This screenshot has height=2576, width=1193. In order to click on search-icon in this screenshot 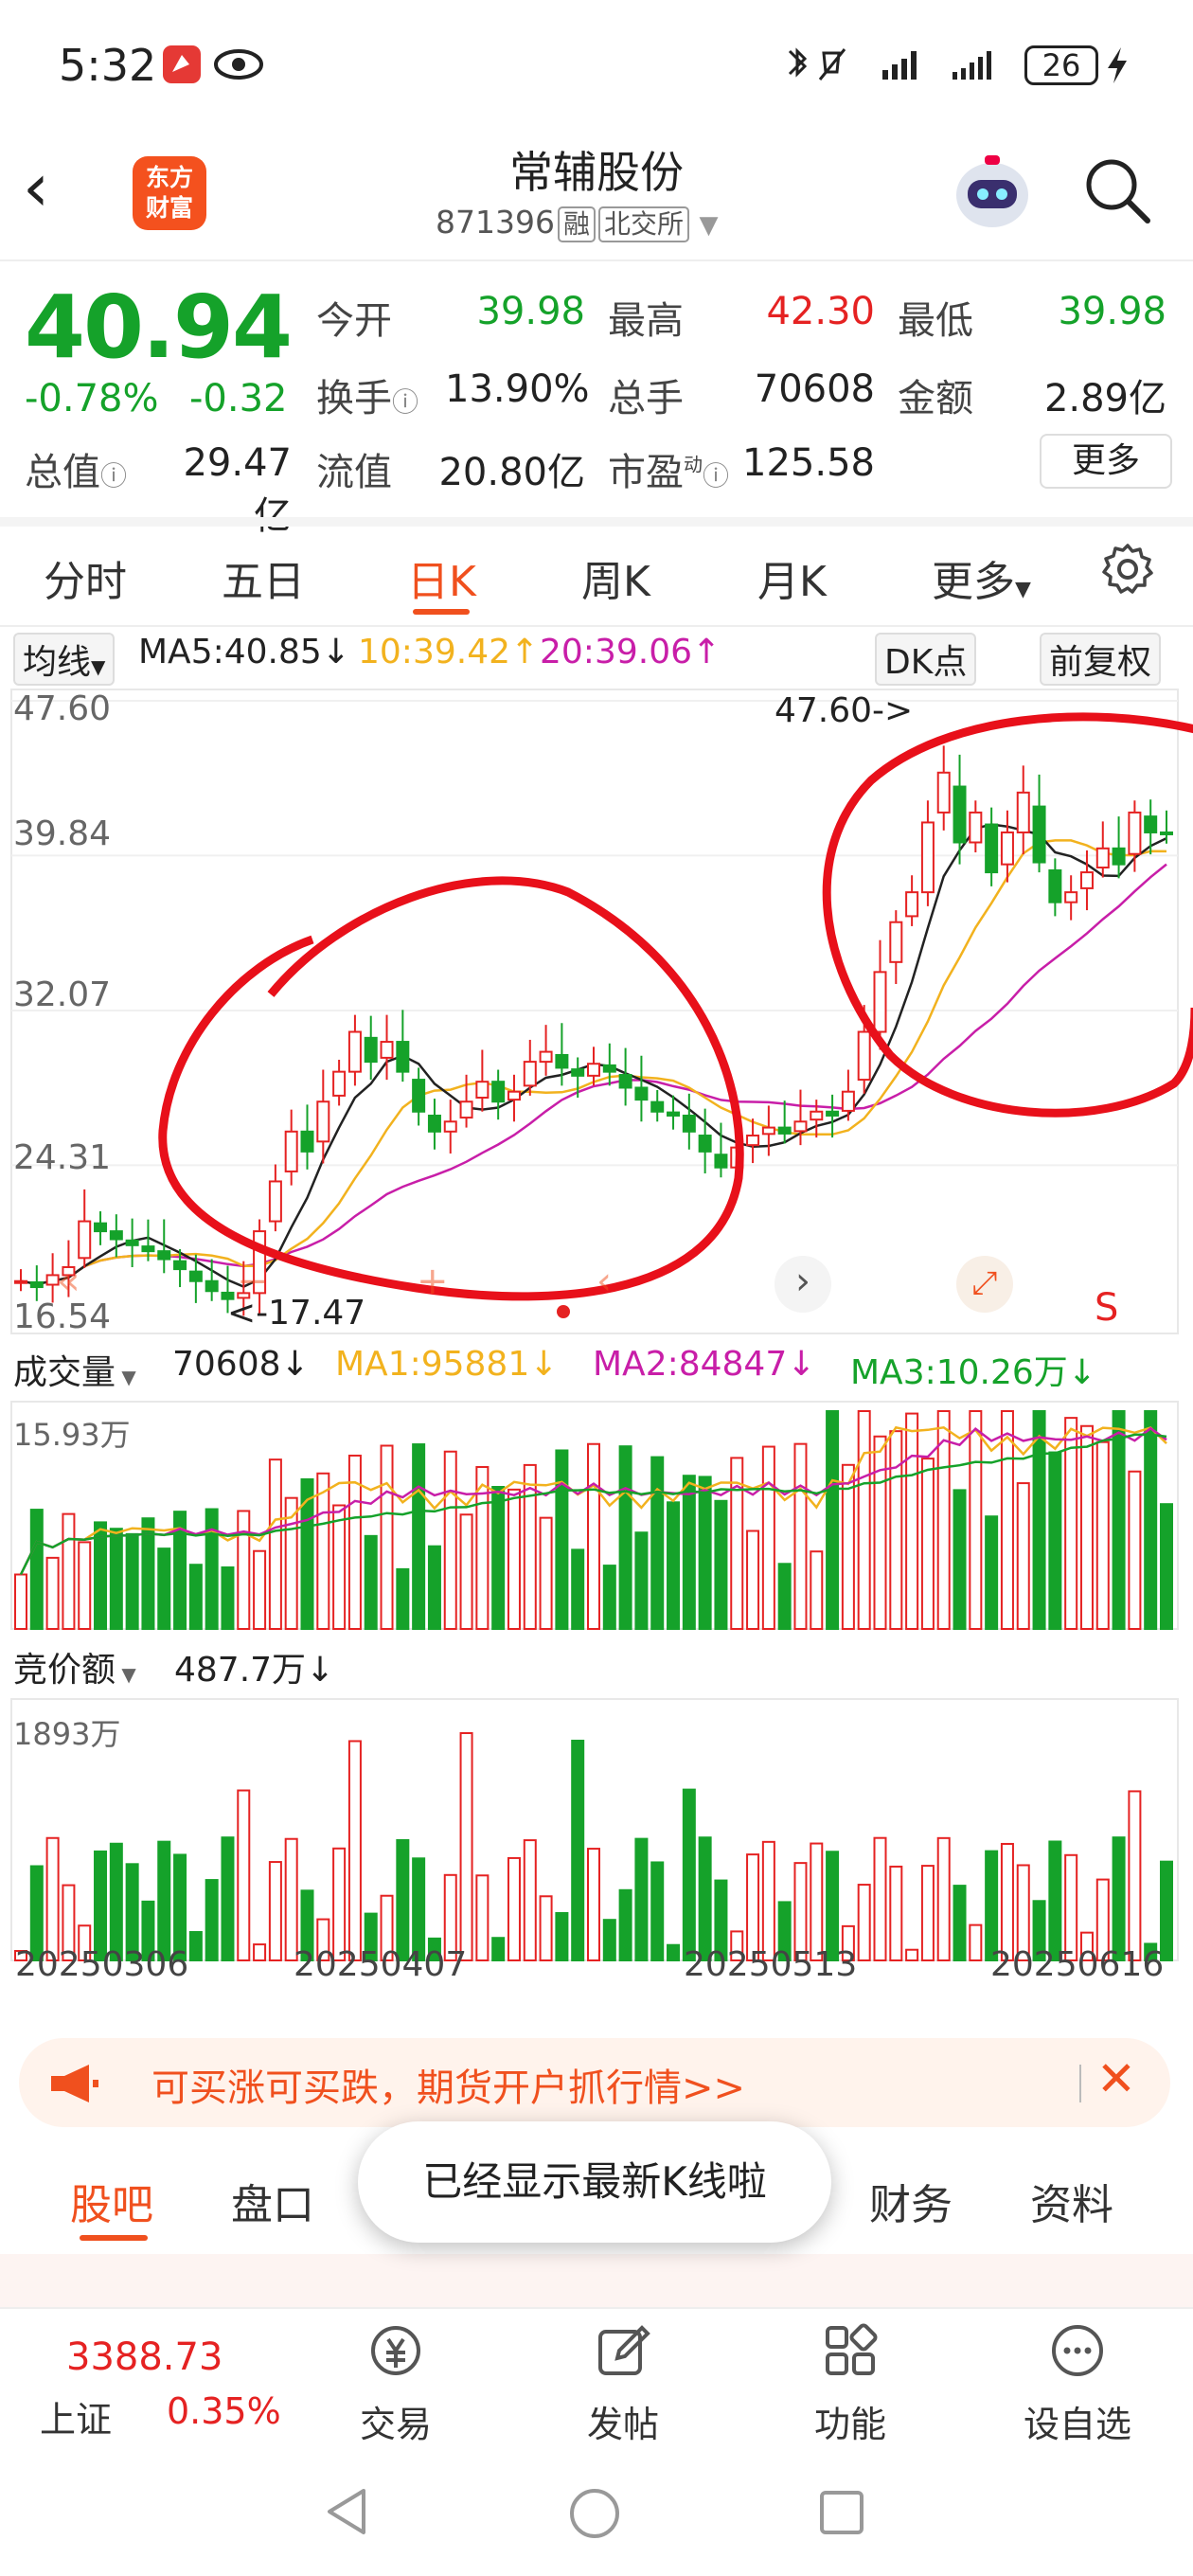, I will do `click(1117, 190)`.